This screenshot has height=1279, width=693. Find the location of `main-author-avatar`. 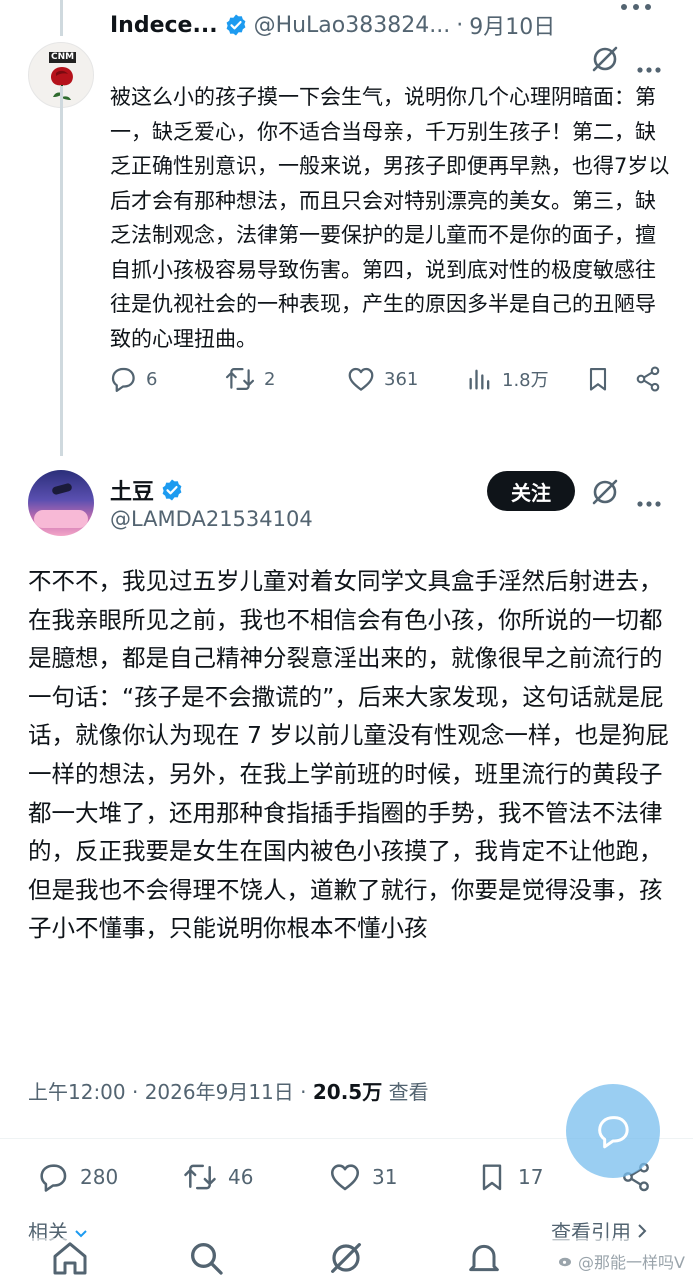

main-author-avatar is located at coordinates (61, 503).